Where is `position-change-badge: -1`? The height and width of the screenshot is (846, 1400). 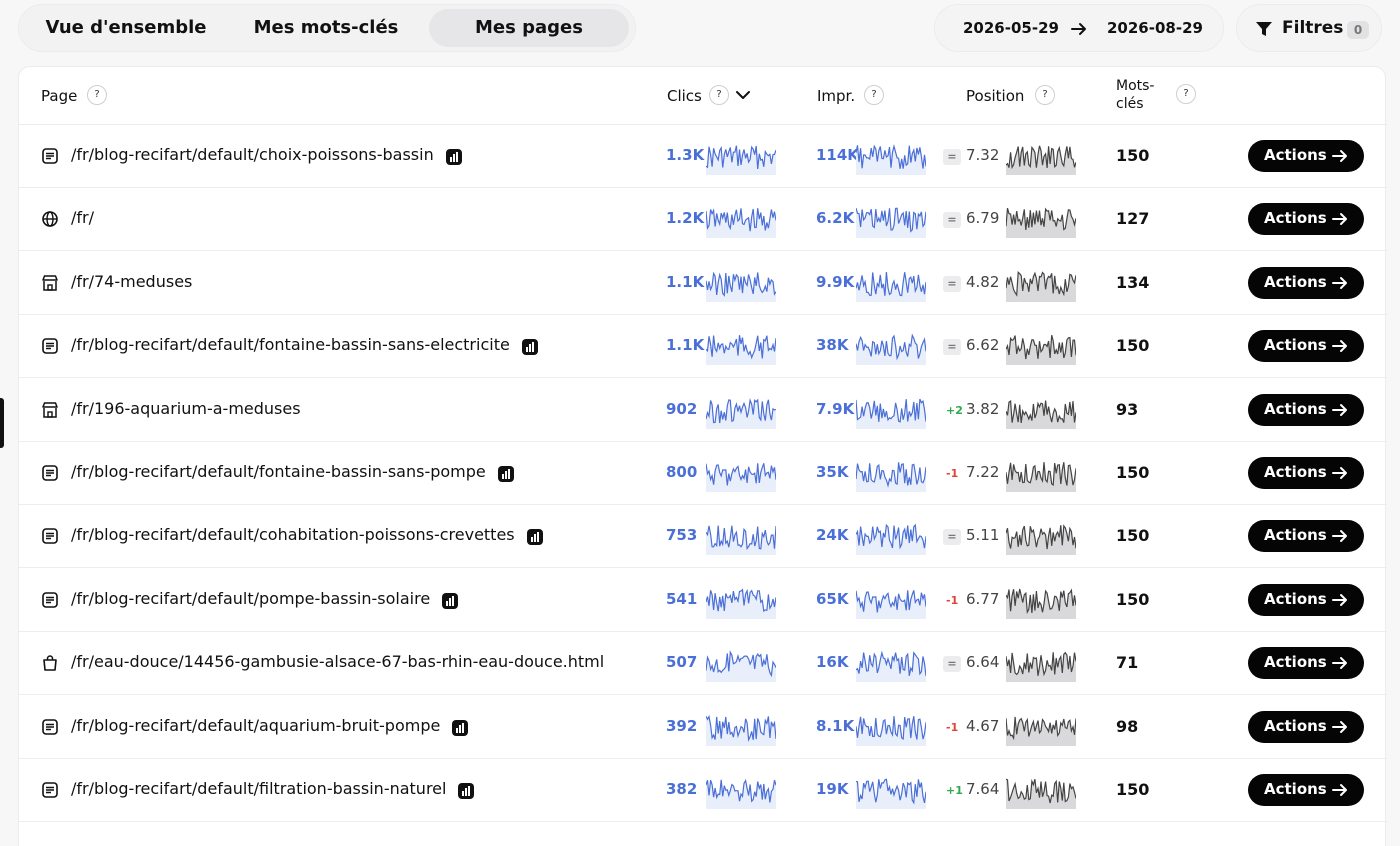 position-change-badge: -1 is located at coordinates (952, 600).